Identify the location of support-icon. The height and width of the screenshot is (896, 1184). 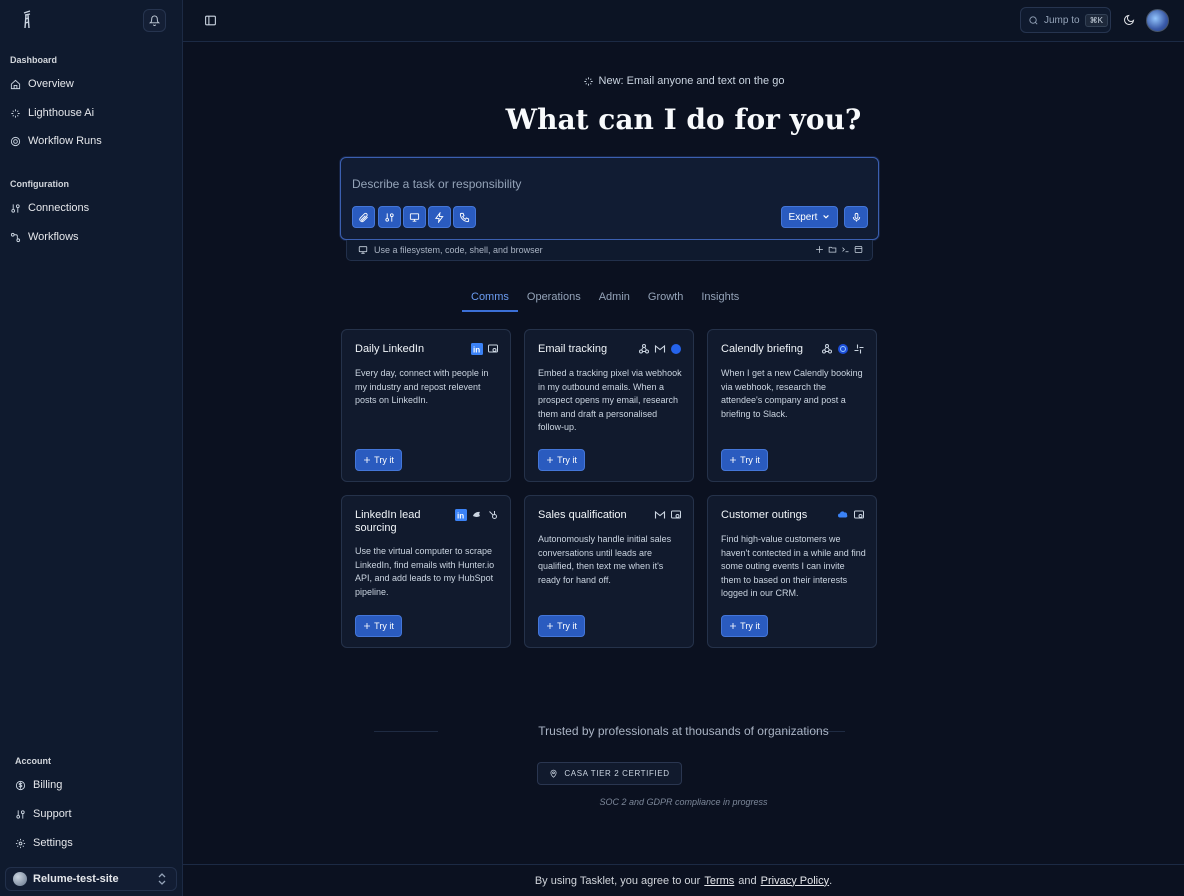
(20, 814).